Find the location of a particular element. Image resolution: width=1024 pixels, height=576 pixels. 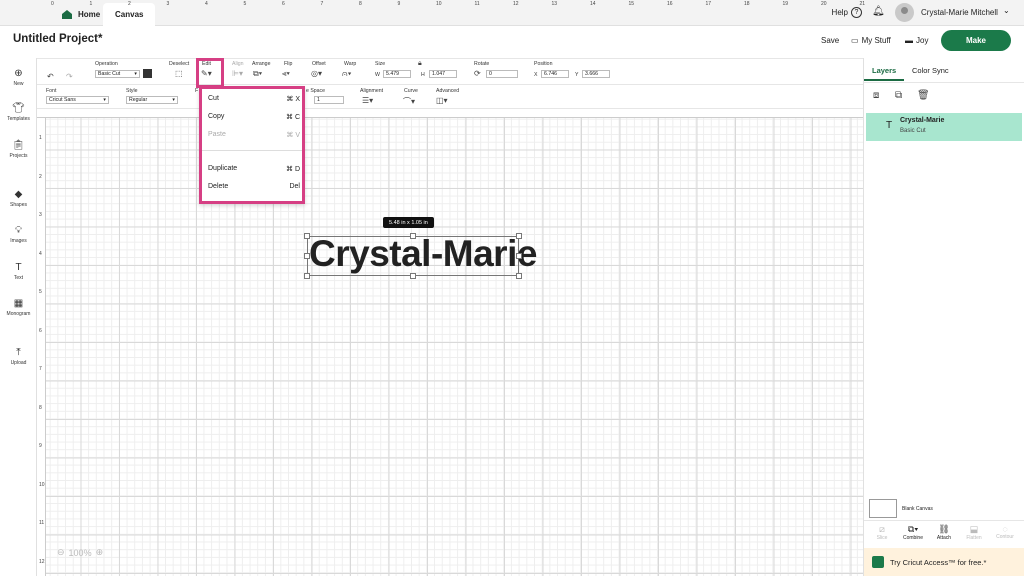

sidebar-item-text: T Text is located at coordinates (18, 271).